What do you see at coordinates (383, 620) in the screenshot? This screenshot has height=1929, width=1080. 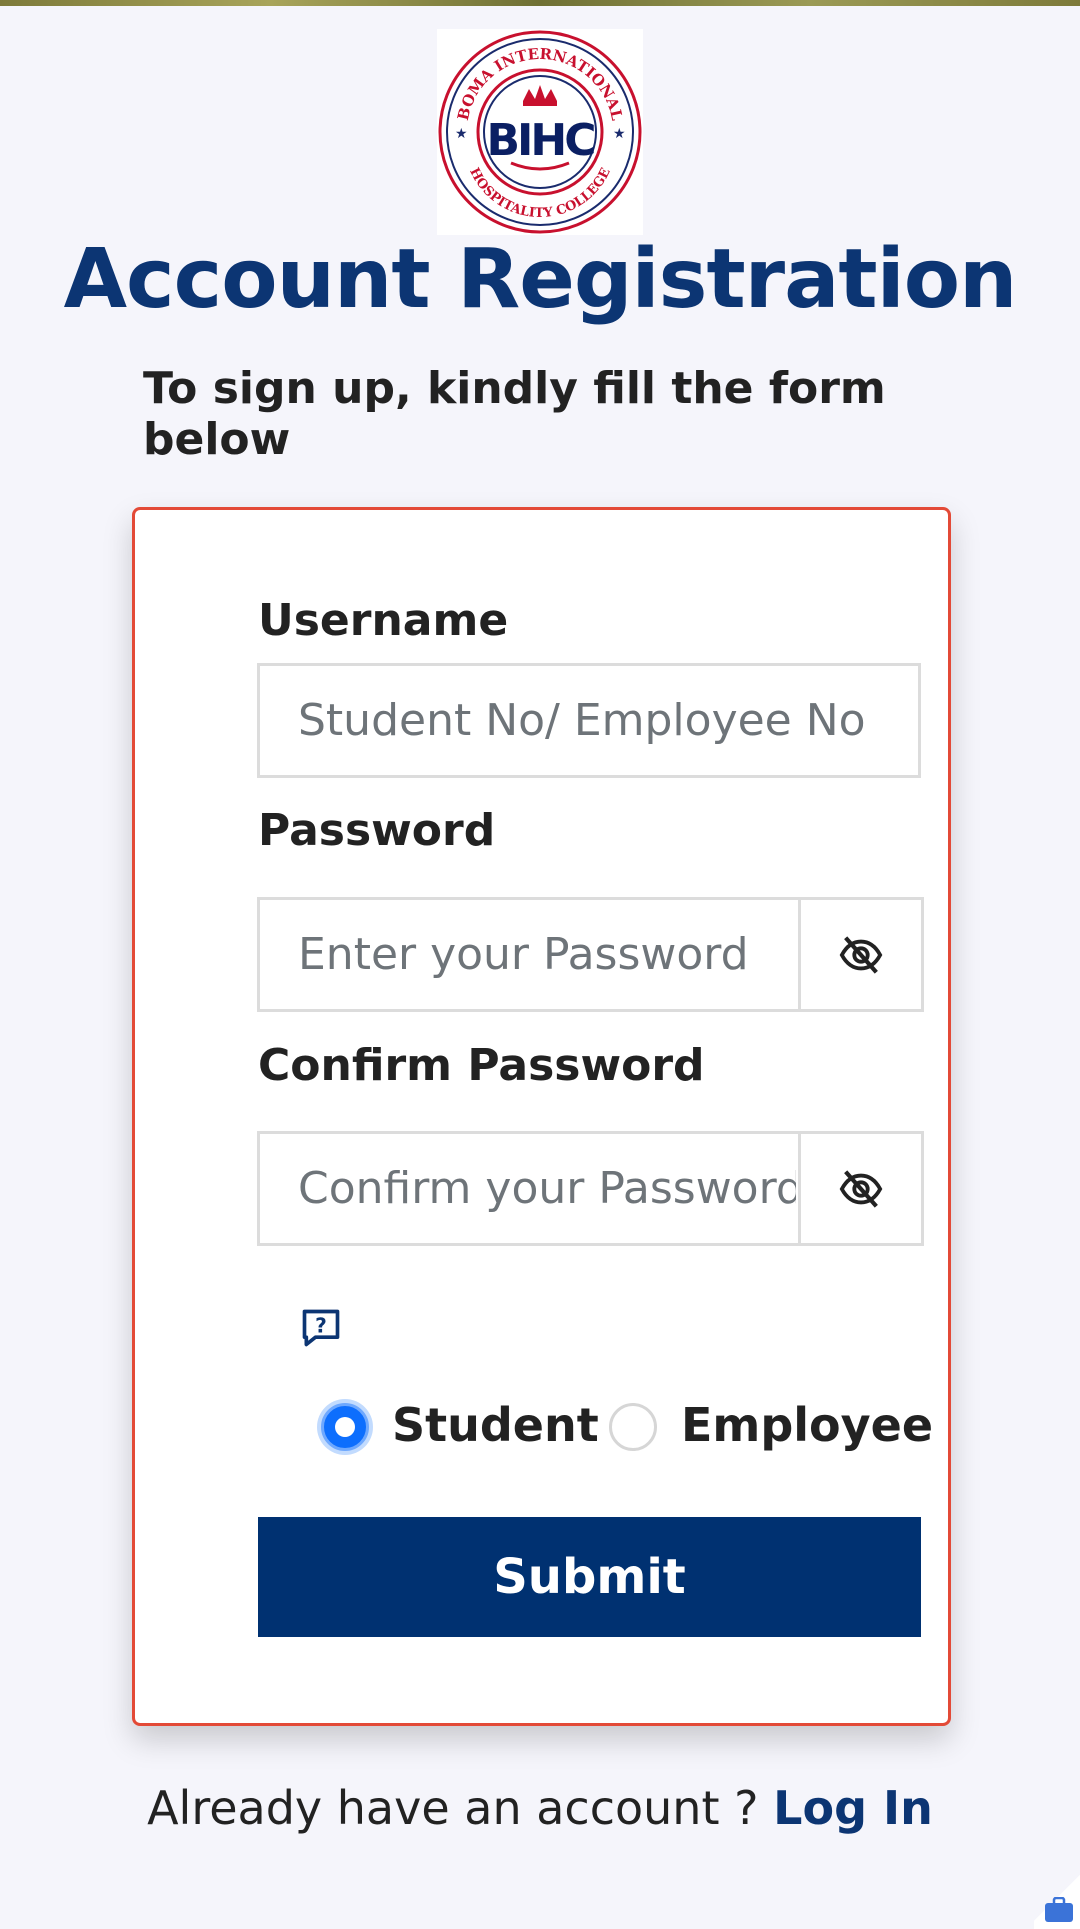 I see `username-label: Username` at bounding box center [383, 620].